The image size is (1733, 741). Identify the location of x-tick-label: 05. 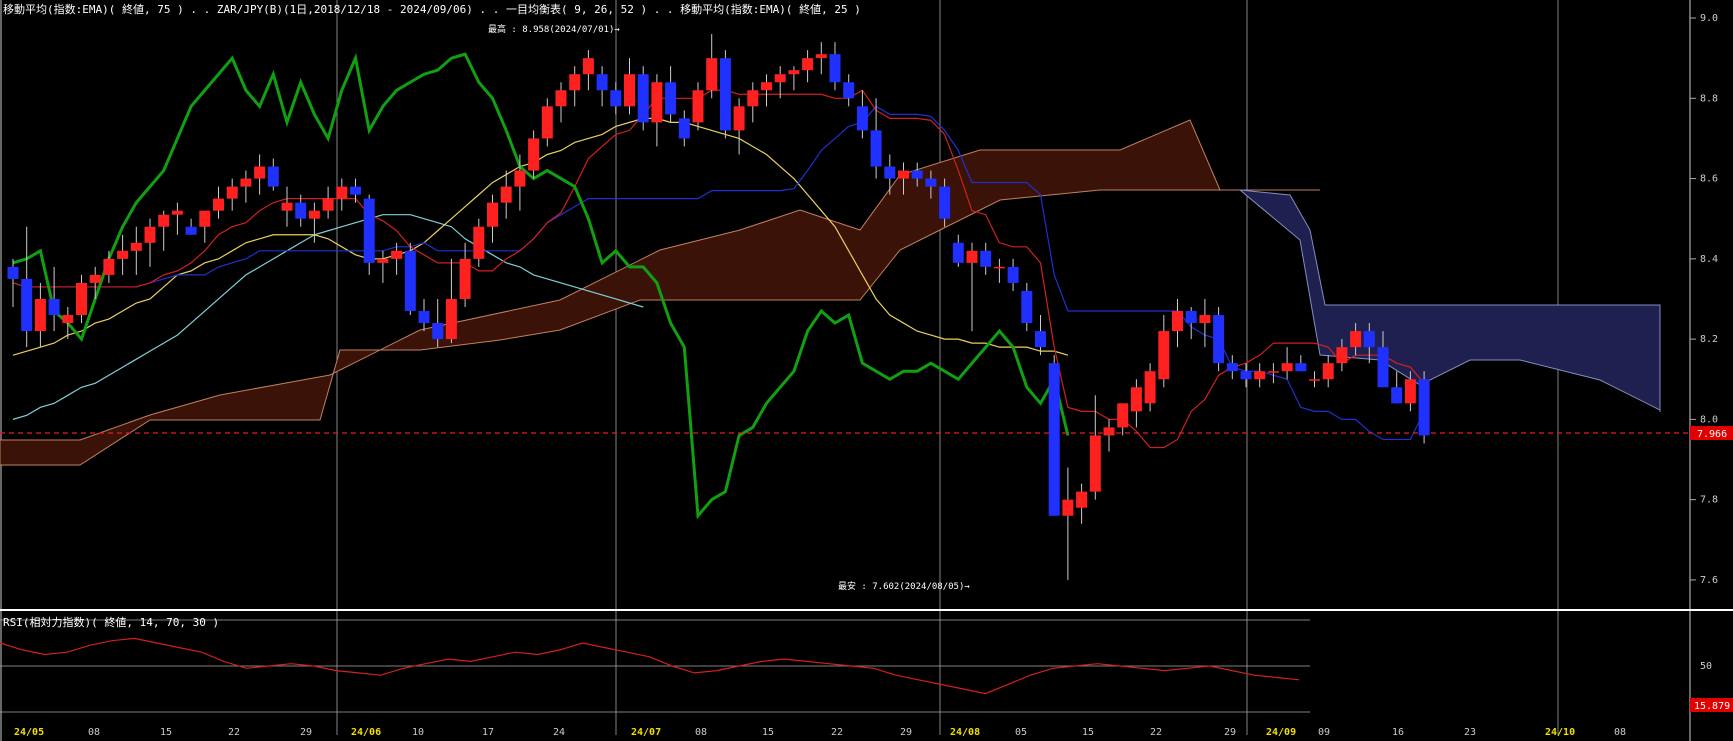
(1021, 732).